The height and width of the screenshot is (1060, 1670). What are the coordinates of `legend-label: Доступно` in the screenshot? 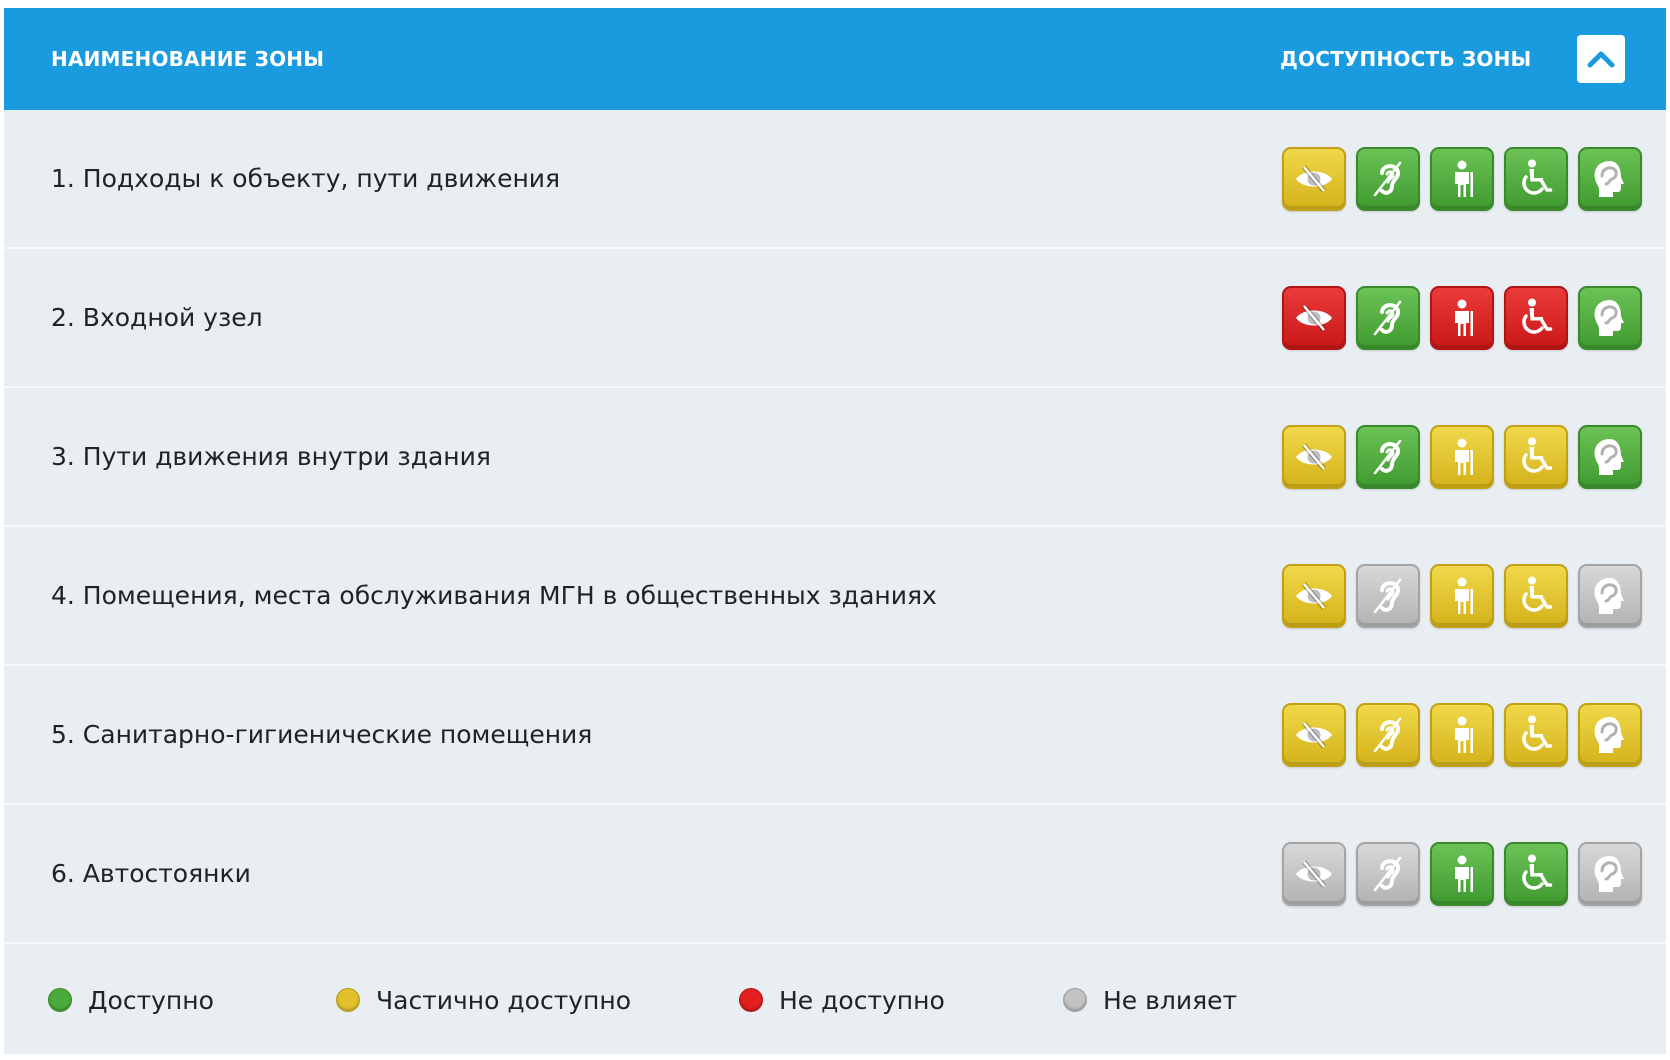 It's located at (151, 1000).